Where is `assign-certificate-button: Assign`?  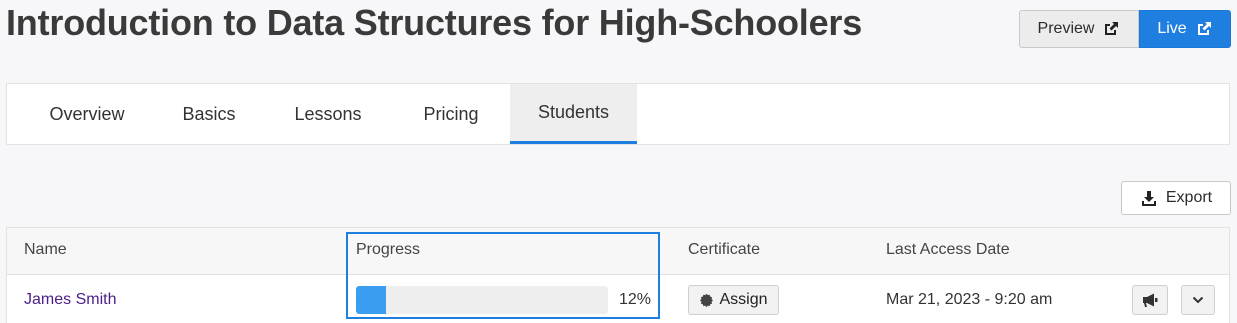
assign-certificate-button: Assign is located at coordinates (733, 300).